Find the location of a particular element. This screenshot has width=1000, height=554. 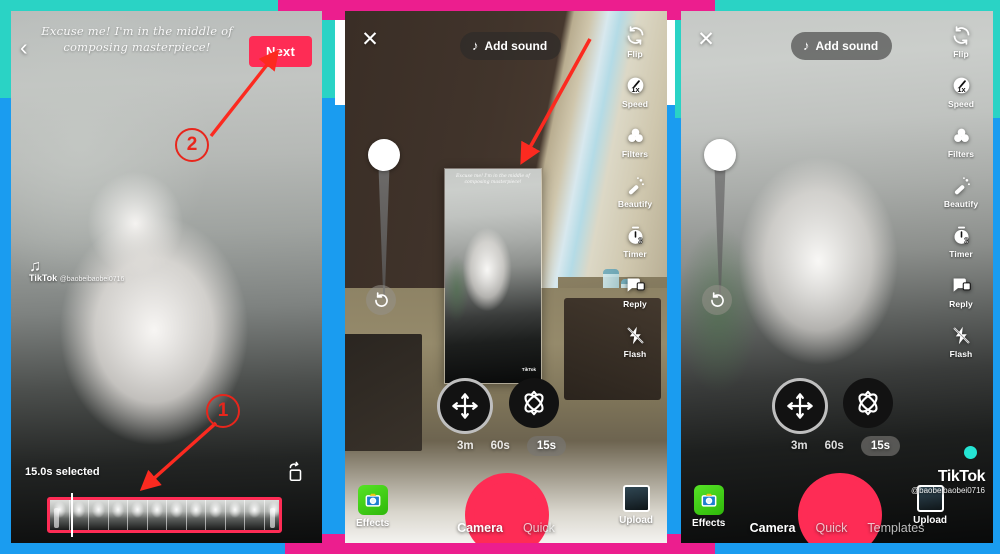

next-button: Next is located at coordinates (280, 51).